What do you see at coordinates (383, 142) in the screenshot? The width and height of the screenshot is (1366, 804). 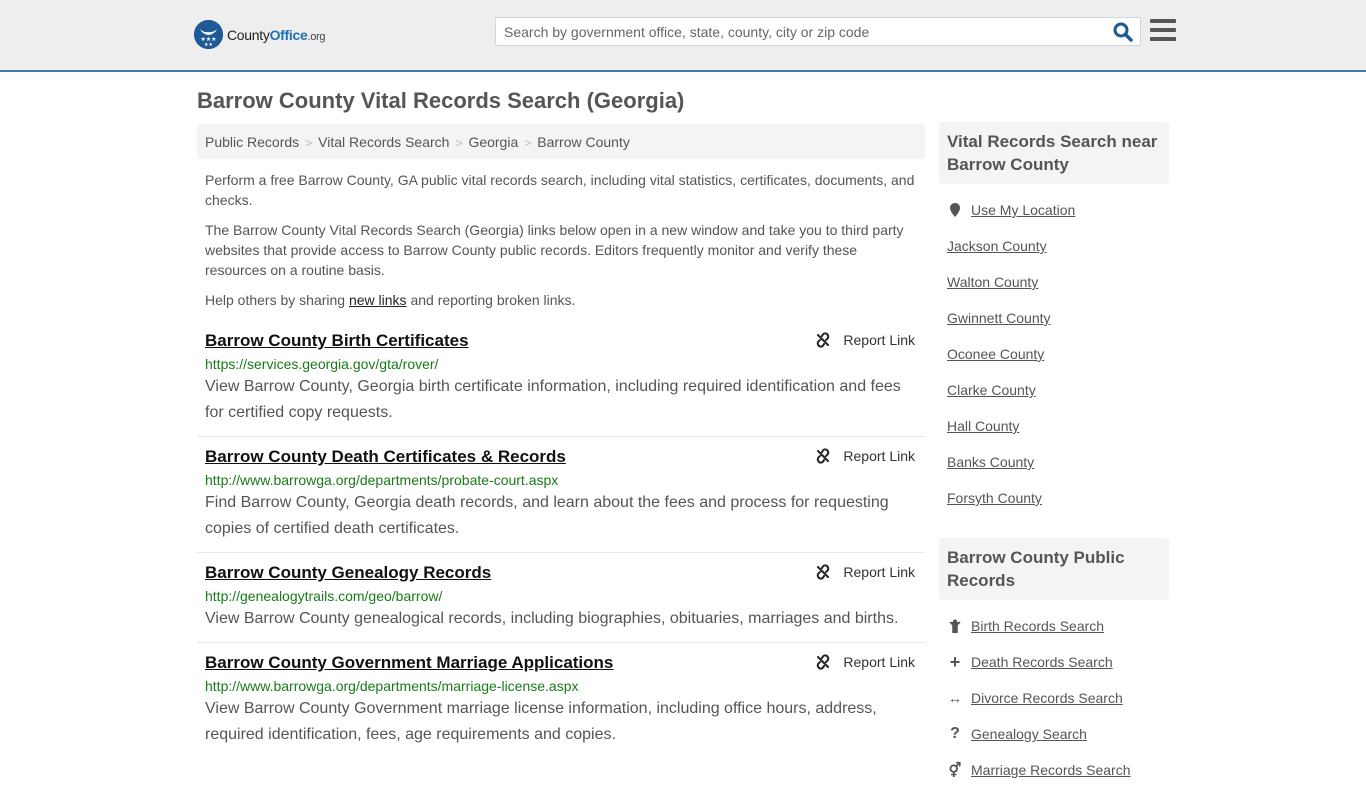 I see `breadcrumb-vital-records: Vital Records Search` at bounding box center [383, 142].